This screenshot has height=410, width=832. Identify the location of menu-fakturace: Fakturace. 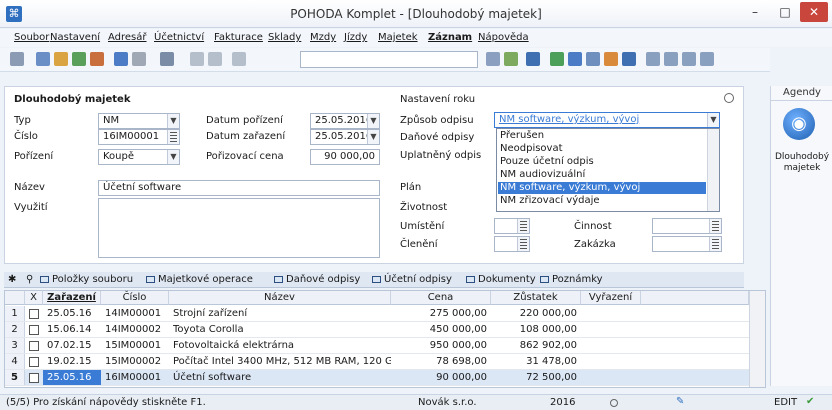
(238, 37).